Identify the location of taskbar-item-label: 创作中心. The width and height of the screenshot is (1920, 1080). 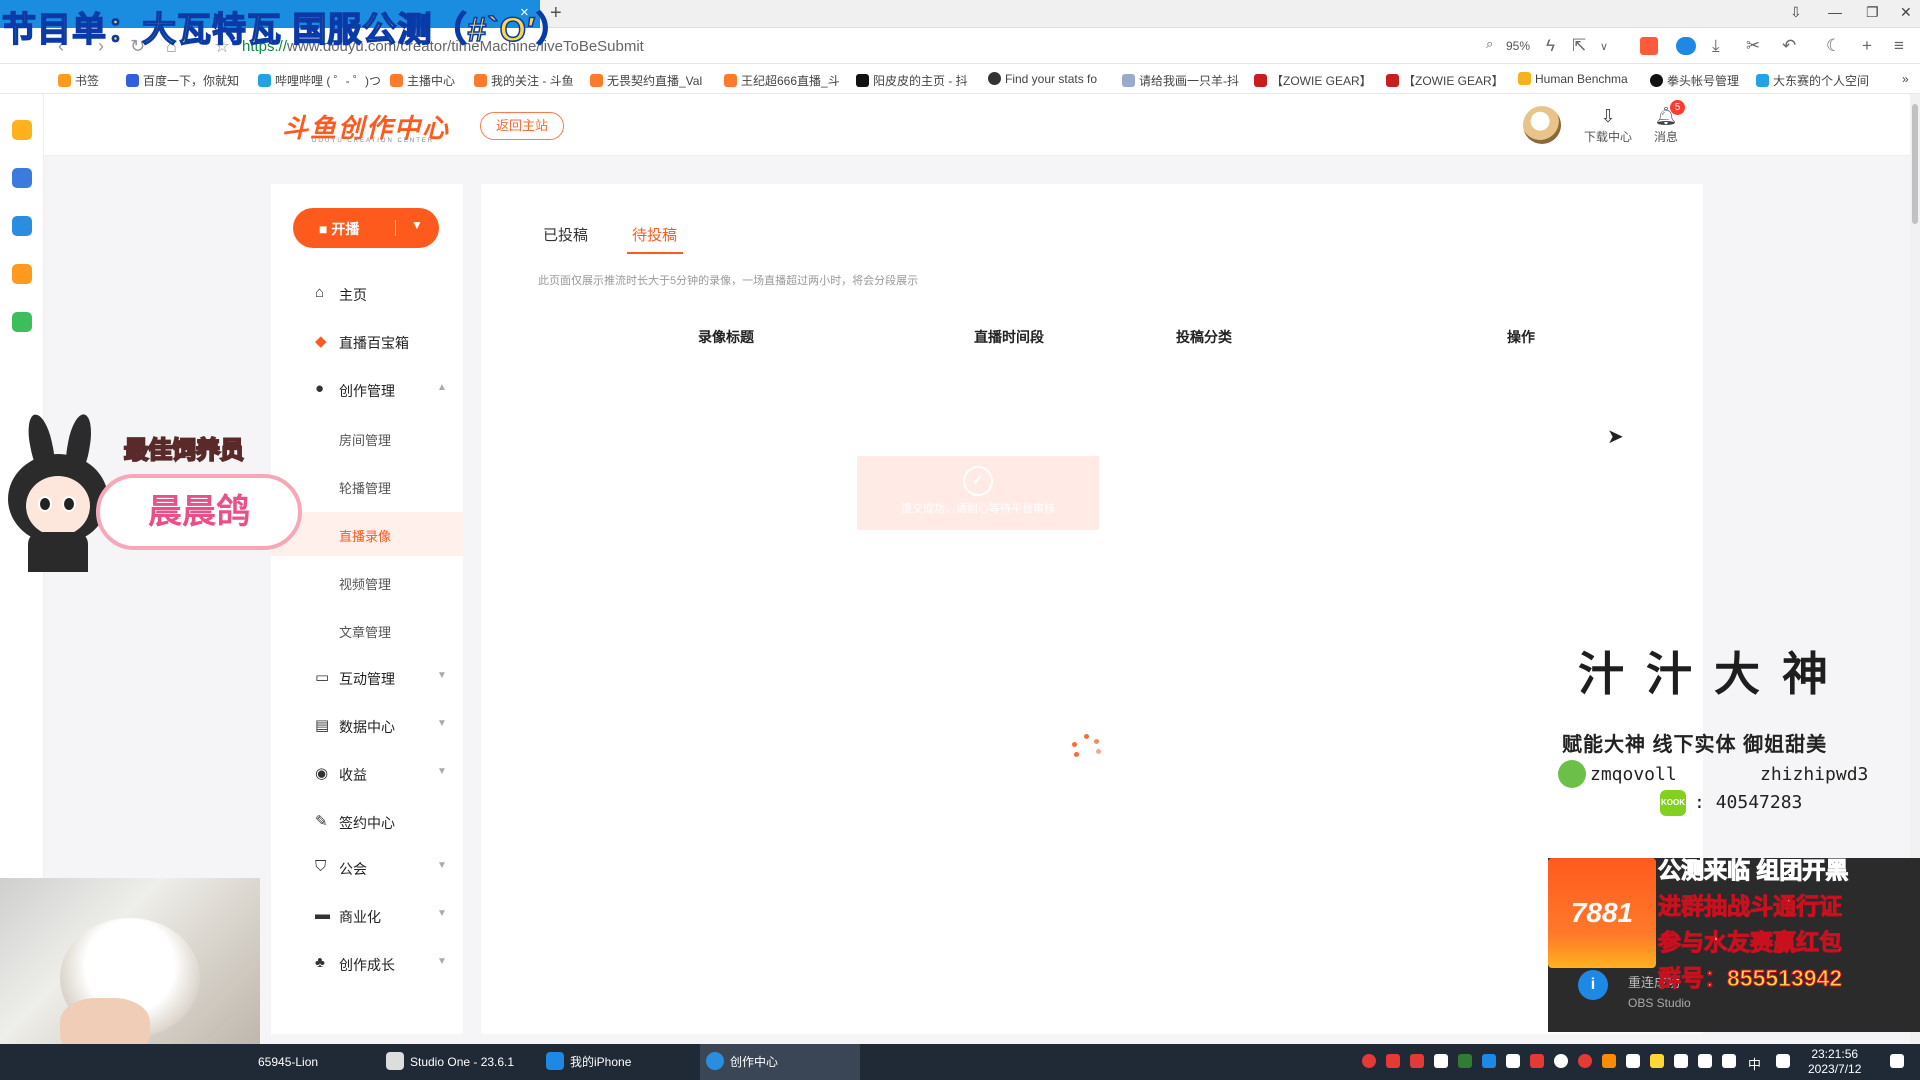
(754, 1062).